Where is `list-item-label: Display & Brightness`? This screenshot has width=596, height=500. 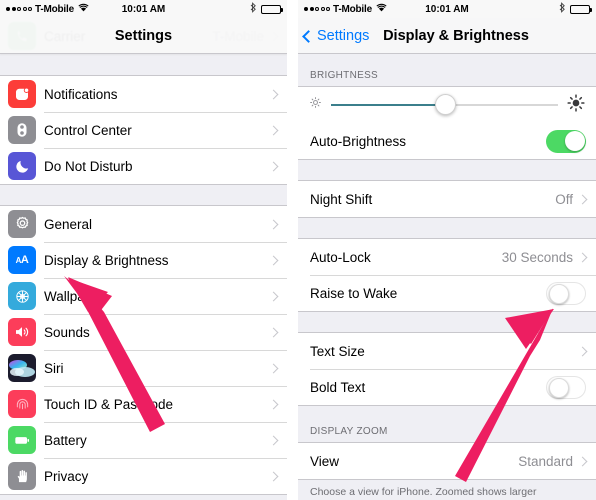 list-item-label: Display & Brightness is located at coordinates (106, 260).